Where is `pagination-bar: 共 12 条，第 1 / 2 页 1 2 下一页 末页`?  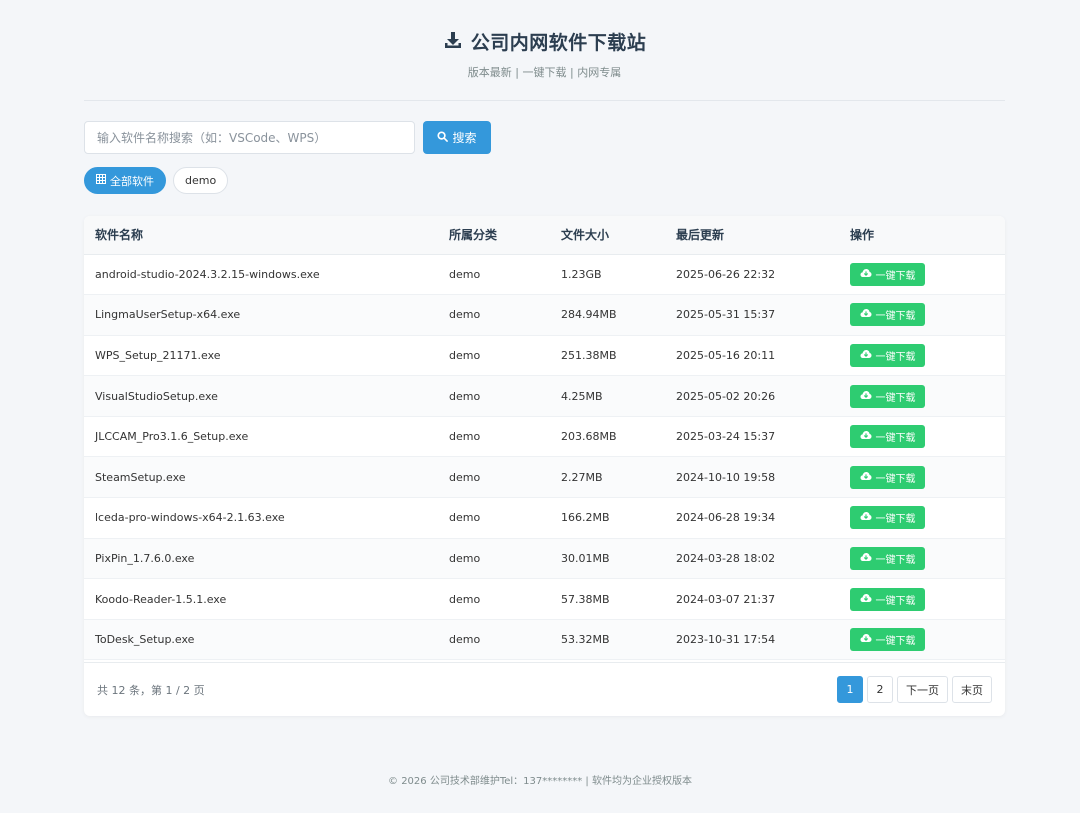 pagination-bar: 共 12 条，第 1 / 2 页 1 2 下一页 末页 is located at coordinates (544, 689).